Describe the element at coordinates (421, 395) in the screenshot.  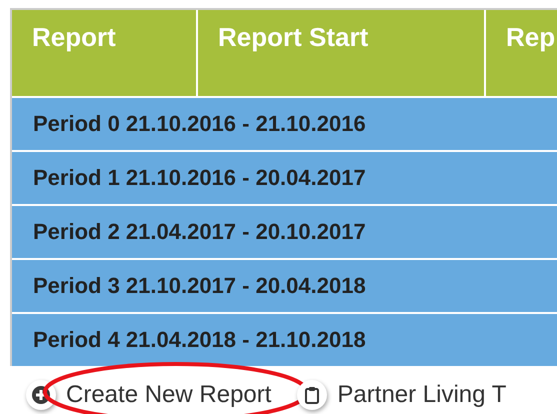
I see `action-link: Partner Living T` at that location.